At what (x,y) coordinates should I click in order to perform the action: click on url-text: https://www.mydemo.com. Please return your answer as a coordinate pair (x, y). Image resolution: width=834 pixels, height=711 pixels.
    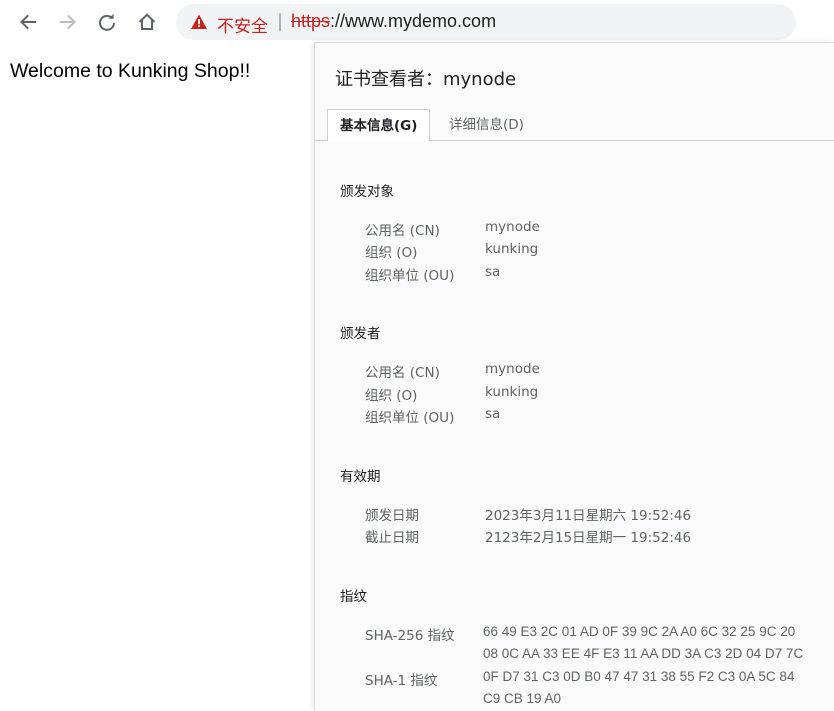
    Looking at the image, I should click on (393, 21).